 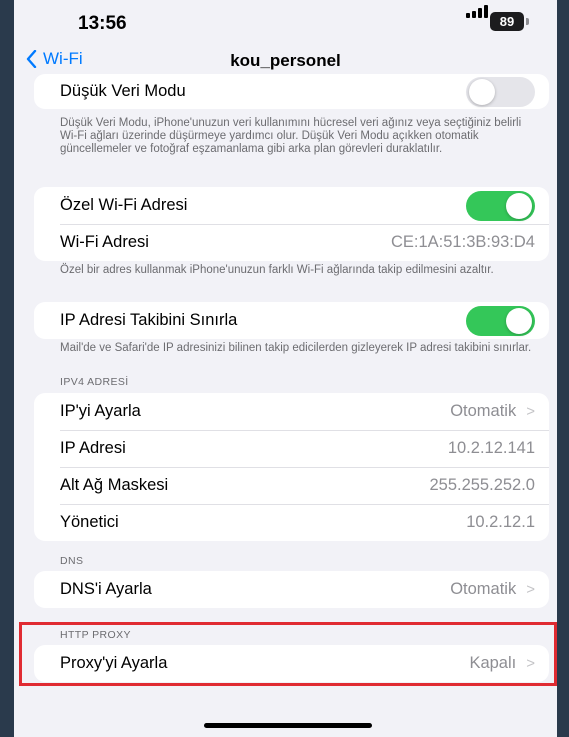 I want to click on wifi-address-label: Wi-Fi Adresi, so click(x=104, y=242).